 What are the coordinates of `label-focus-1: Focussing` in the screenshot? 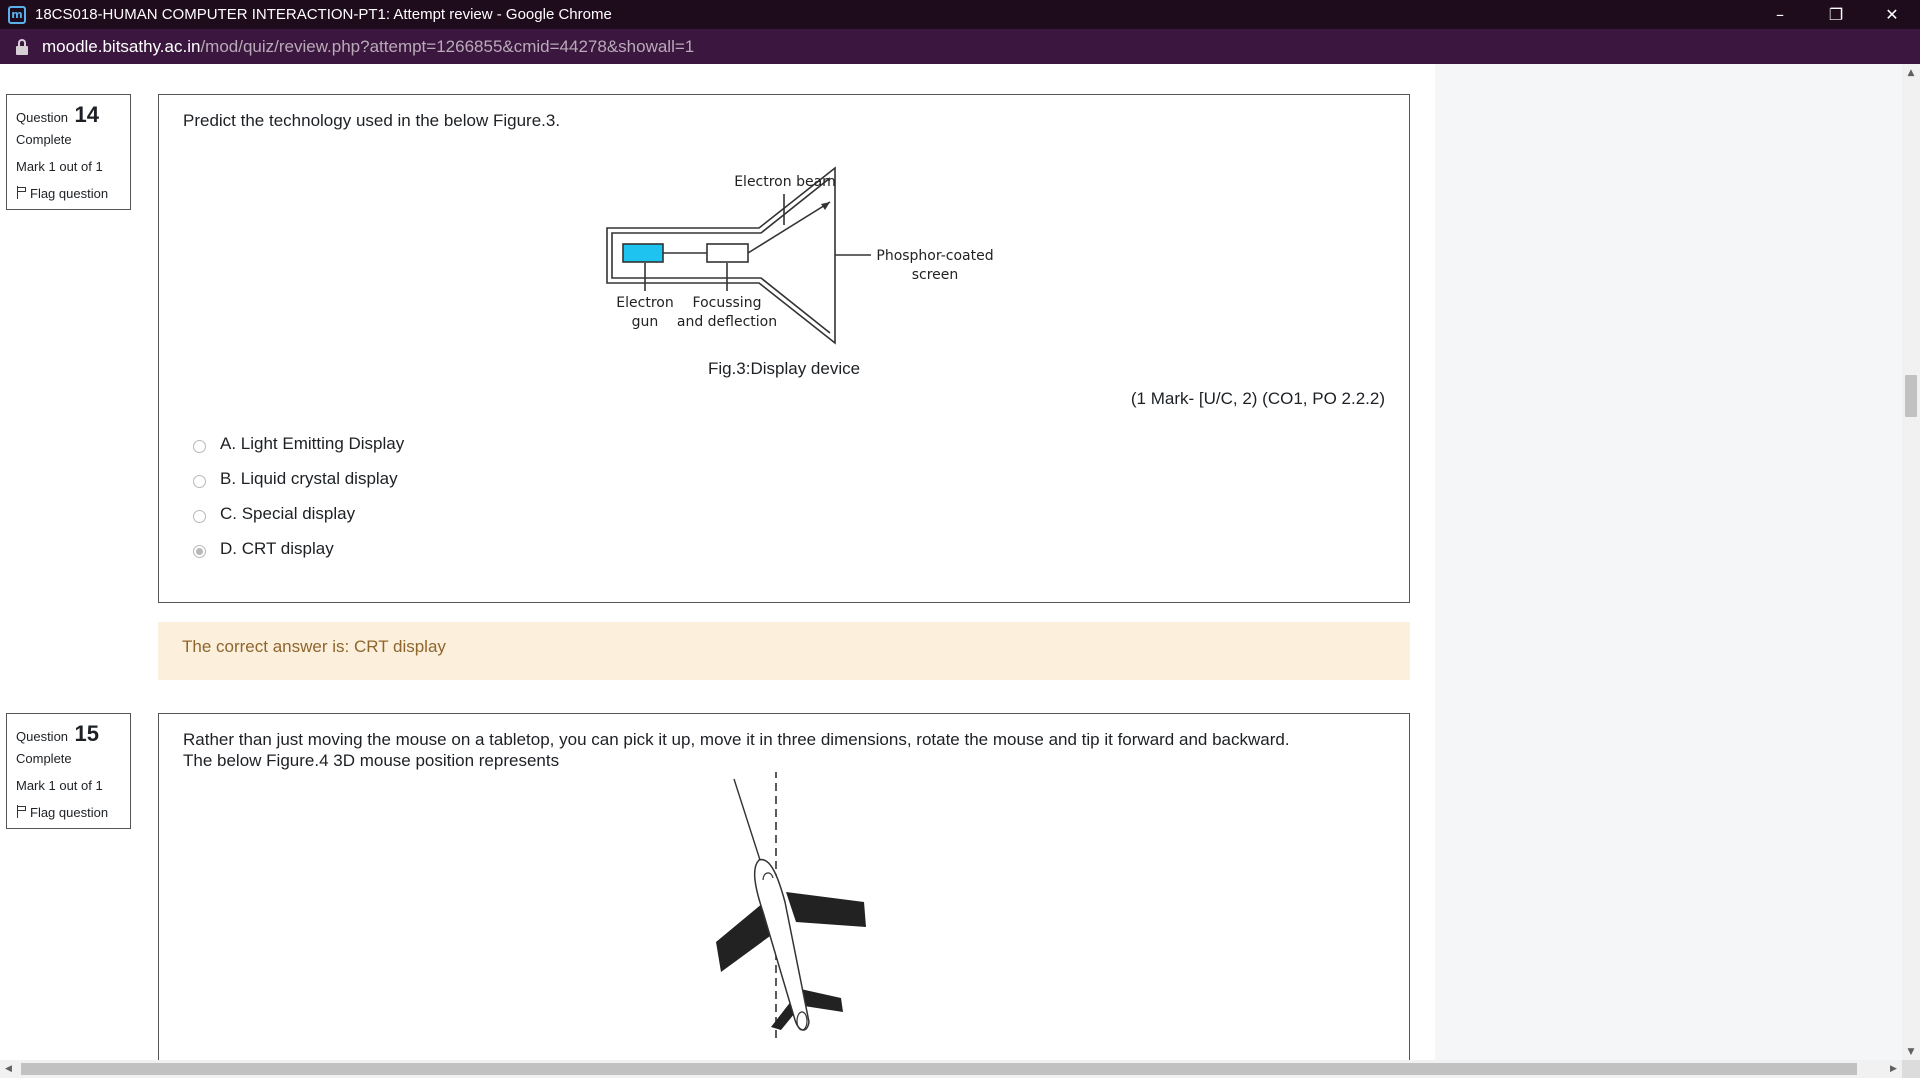 It's located at (727, 303).